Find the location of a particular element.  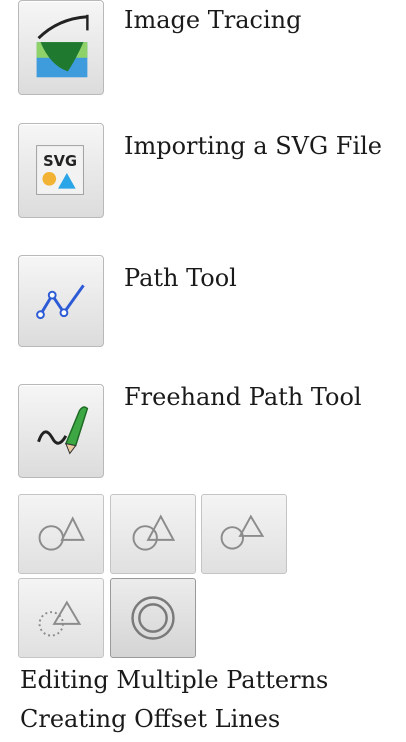

pattern-button-touching is located at coordinates (244, 534).